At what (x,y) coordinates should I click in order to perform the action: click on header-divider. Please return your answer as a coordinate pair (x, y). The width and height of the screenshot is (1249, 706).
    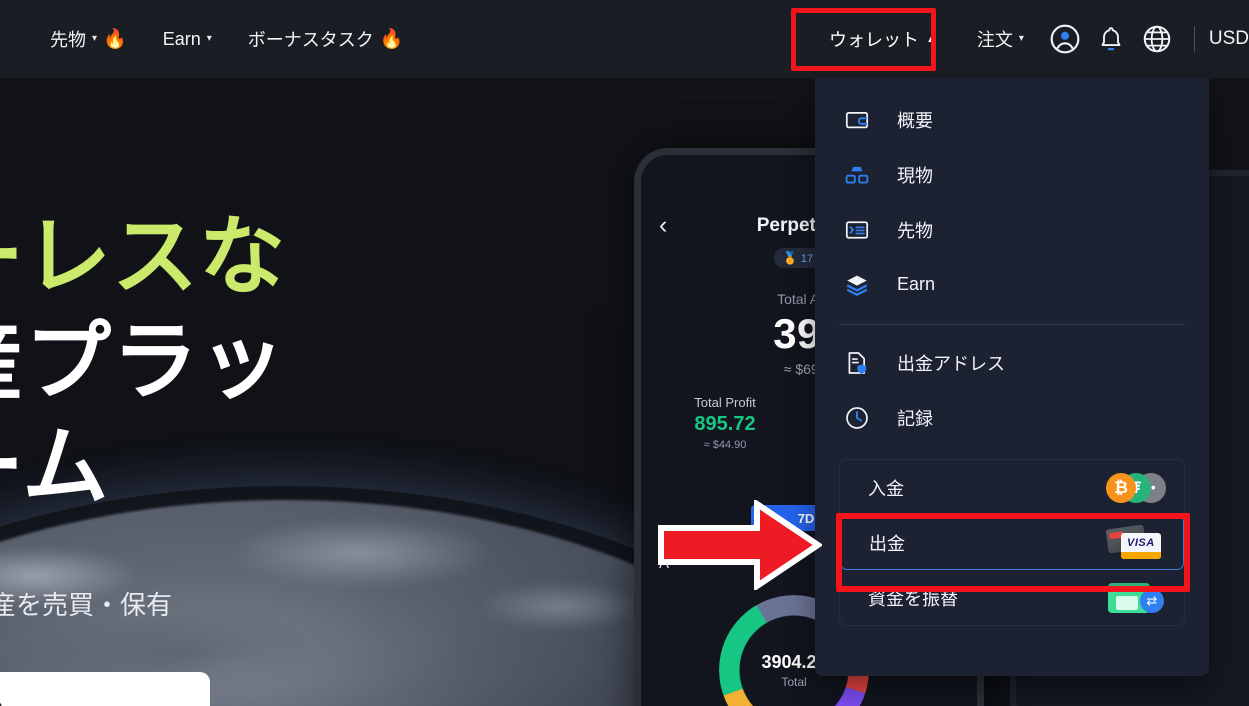
    Looking at the image, I should click on (1194, 39).